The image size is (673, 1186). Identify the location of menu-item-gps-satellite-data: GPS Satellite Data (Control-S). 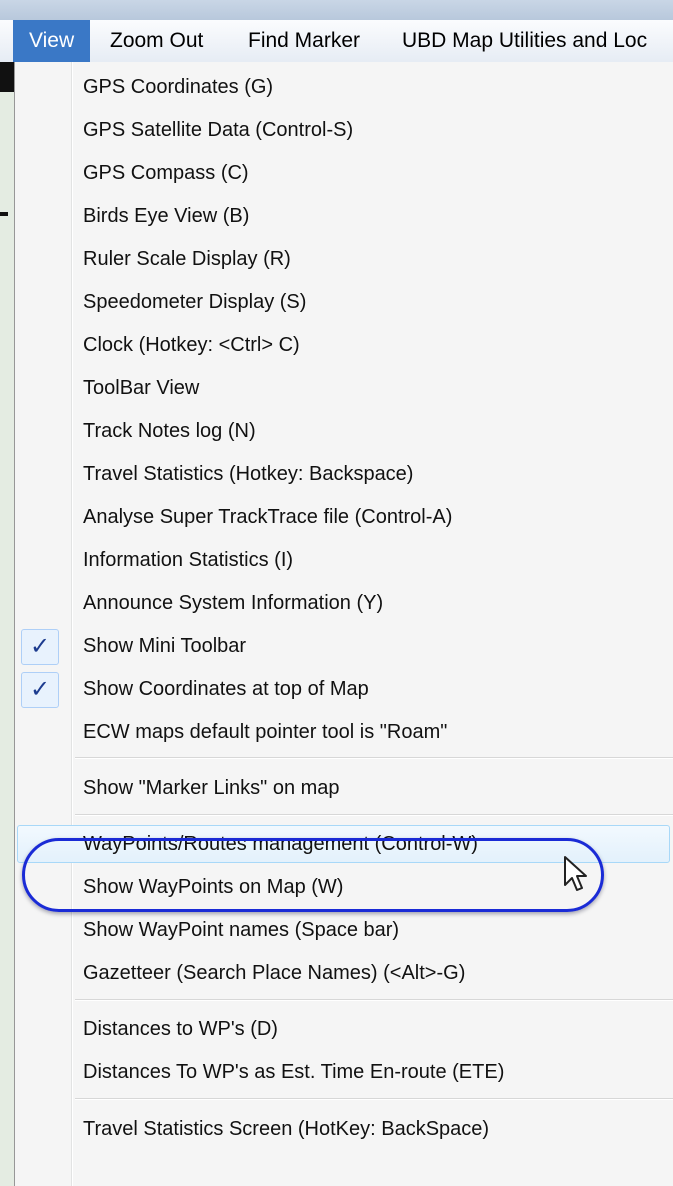
(344, 130).